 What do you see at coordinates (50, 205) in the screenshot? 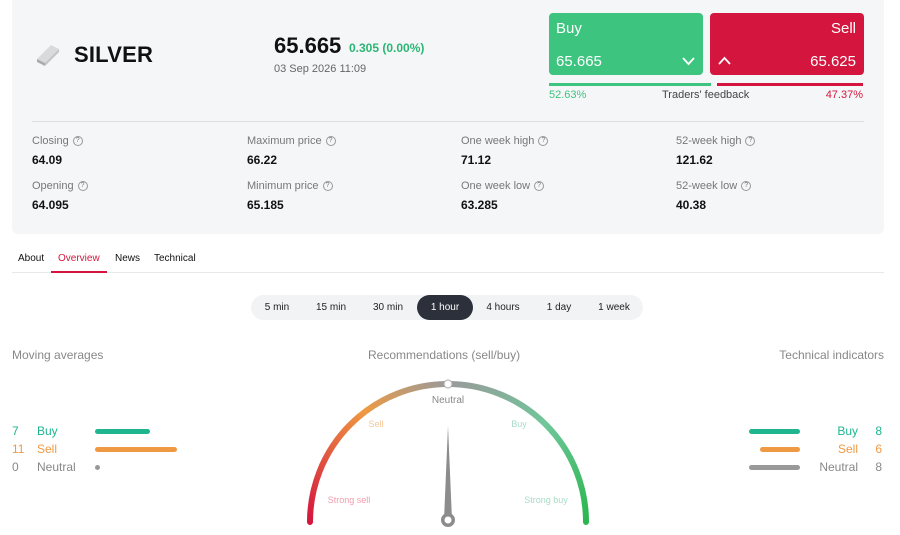
I see `stat-value: 64.095` at bounding box center [50, 205].